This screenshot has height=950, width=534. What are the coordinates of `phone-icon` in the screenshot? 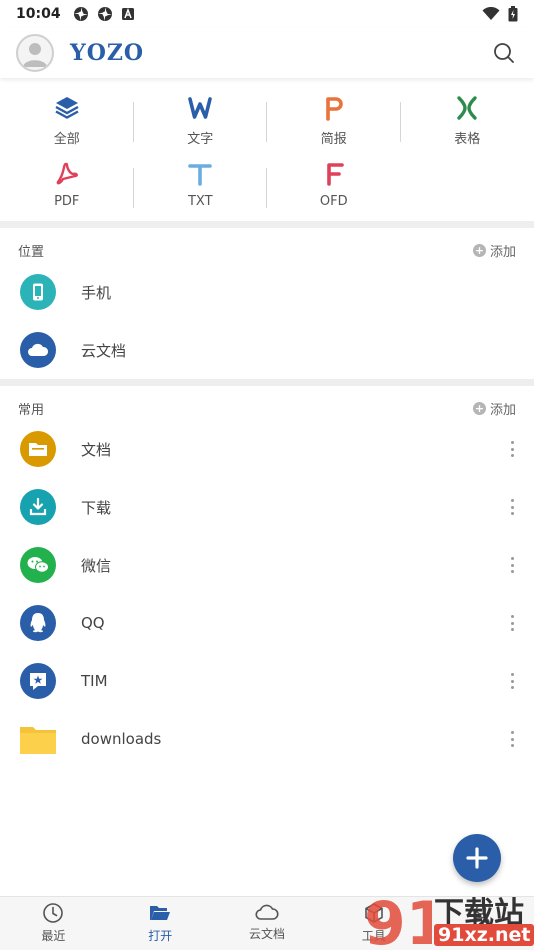 It's located at (38, 292).